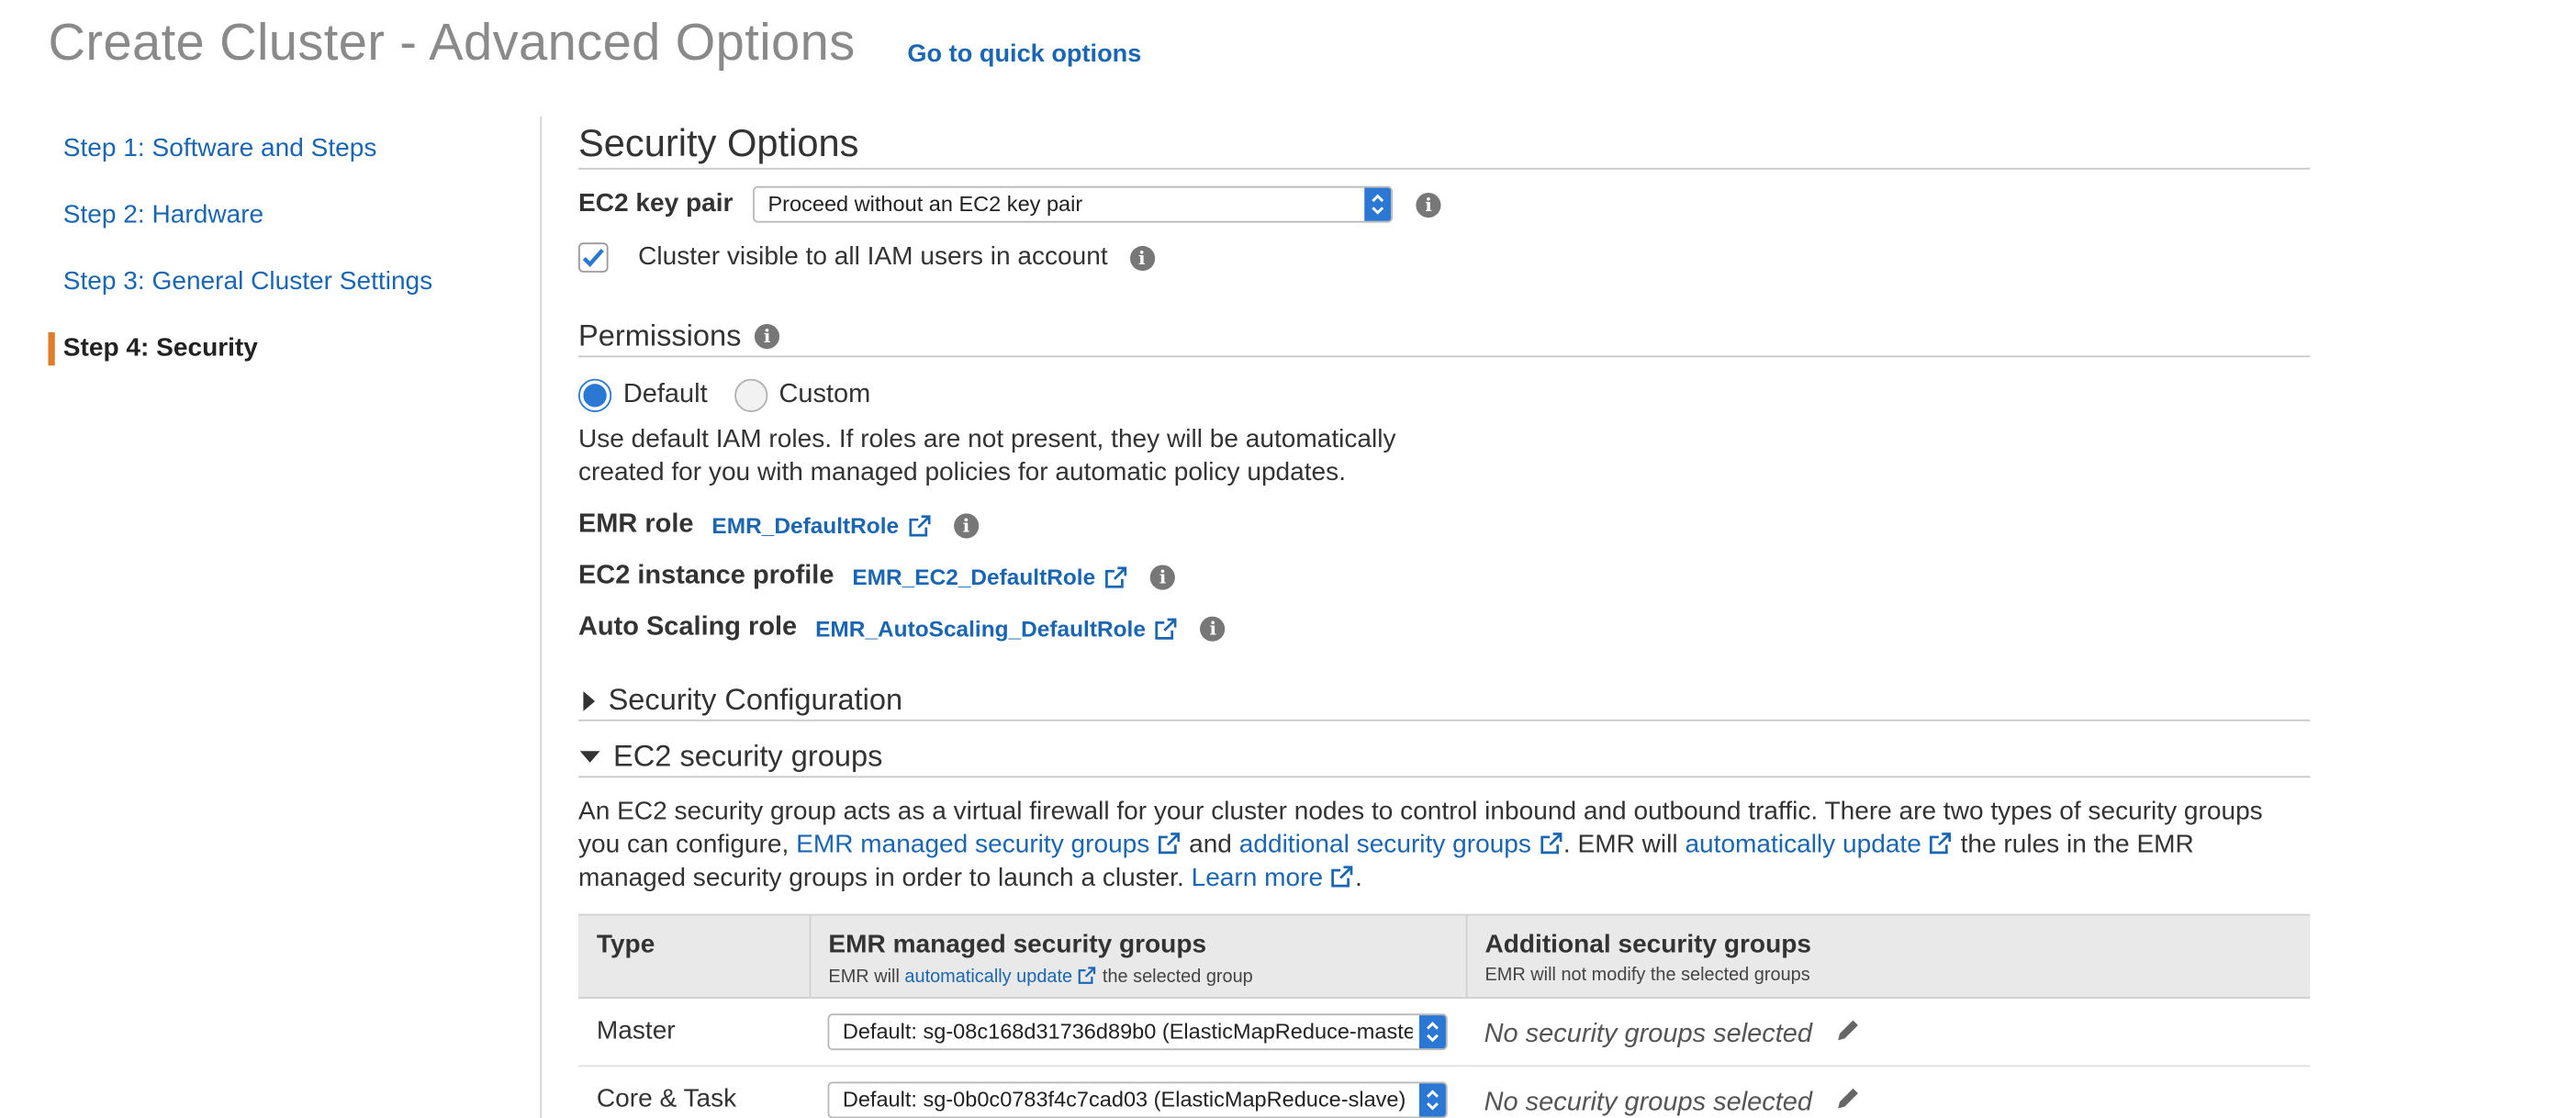 This screenshot has width=2576, height=1118. I want to click on managed-groups-link: EMR managed security groups, so click(972, 845).